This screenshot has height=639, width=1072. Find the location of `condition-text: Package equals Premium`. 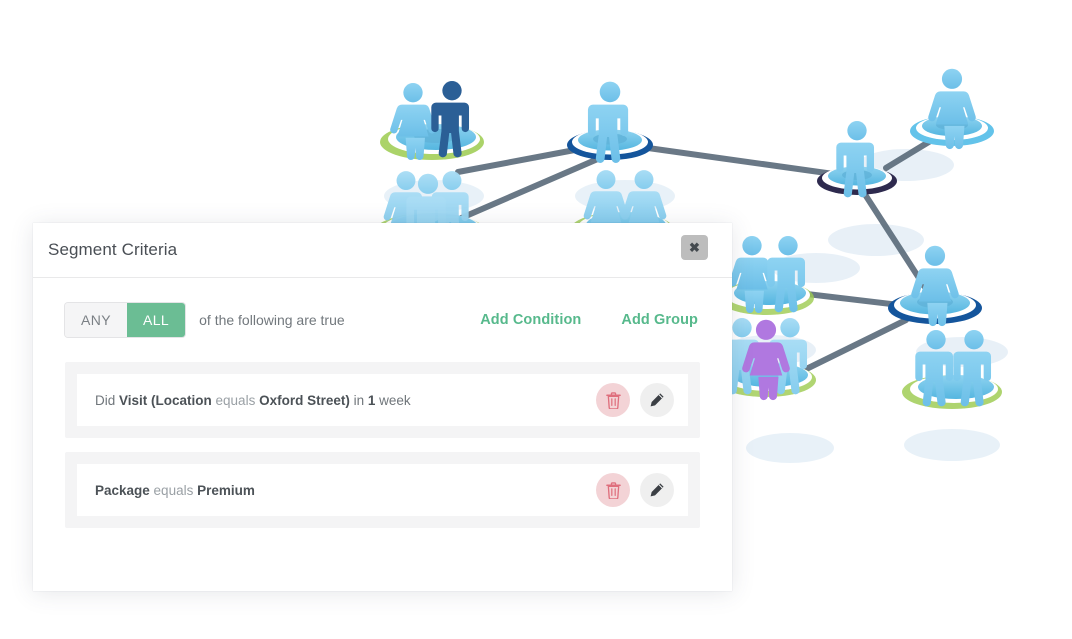

condition-text: Package equals Premium is located at coordinates (175, 490).